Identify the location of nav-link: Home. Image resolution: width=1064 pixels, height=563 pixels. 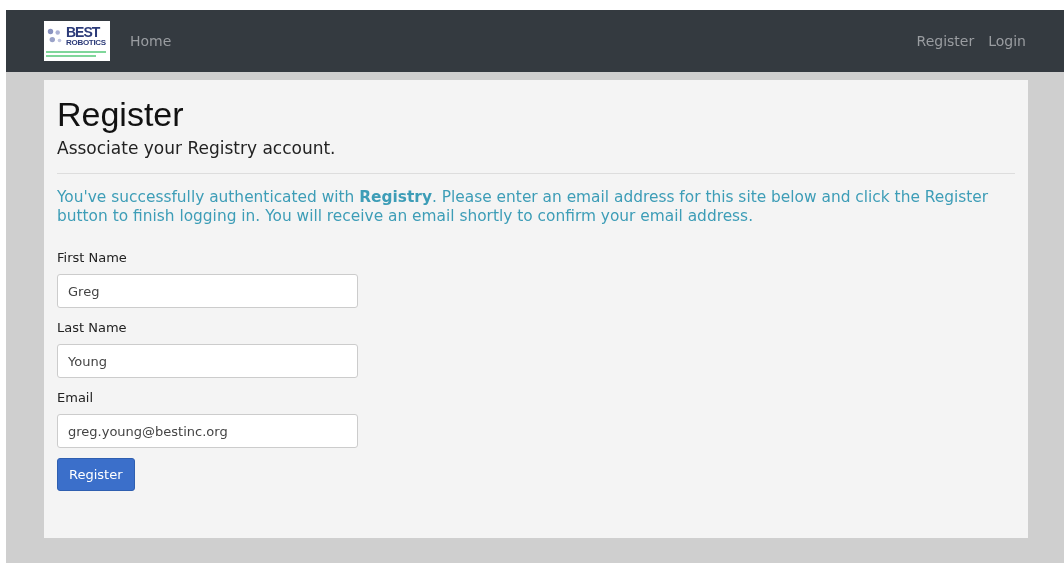
(151, 41).